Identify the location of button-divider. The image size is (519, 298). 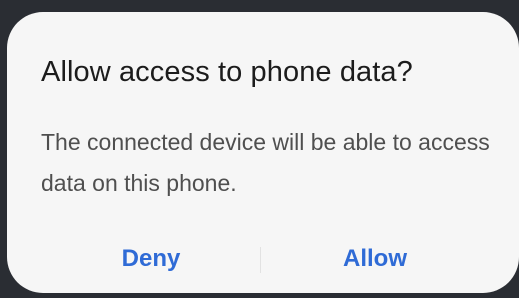
(260, 260).